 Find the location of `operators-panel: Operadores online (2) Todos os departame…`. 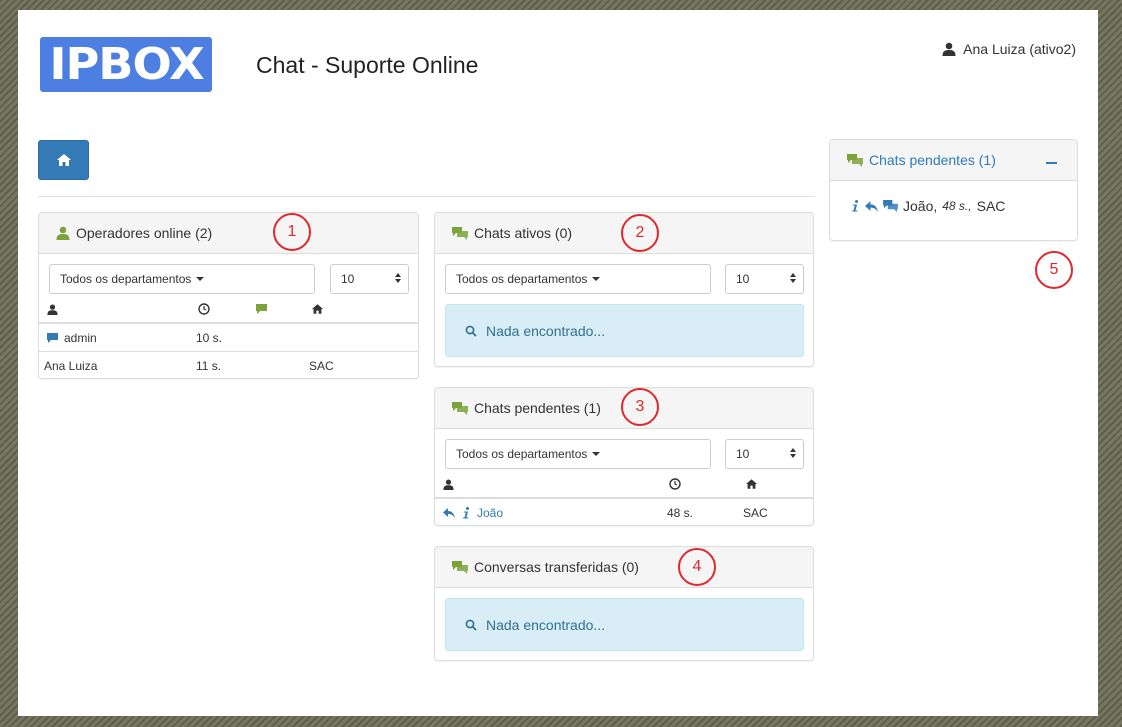

operators-panel: Operadores online (2) Todos os departame… is located at coordinates (228, 295).